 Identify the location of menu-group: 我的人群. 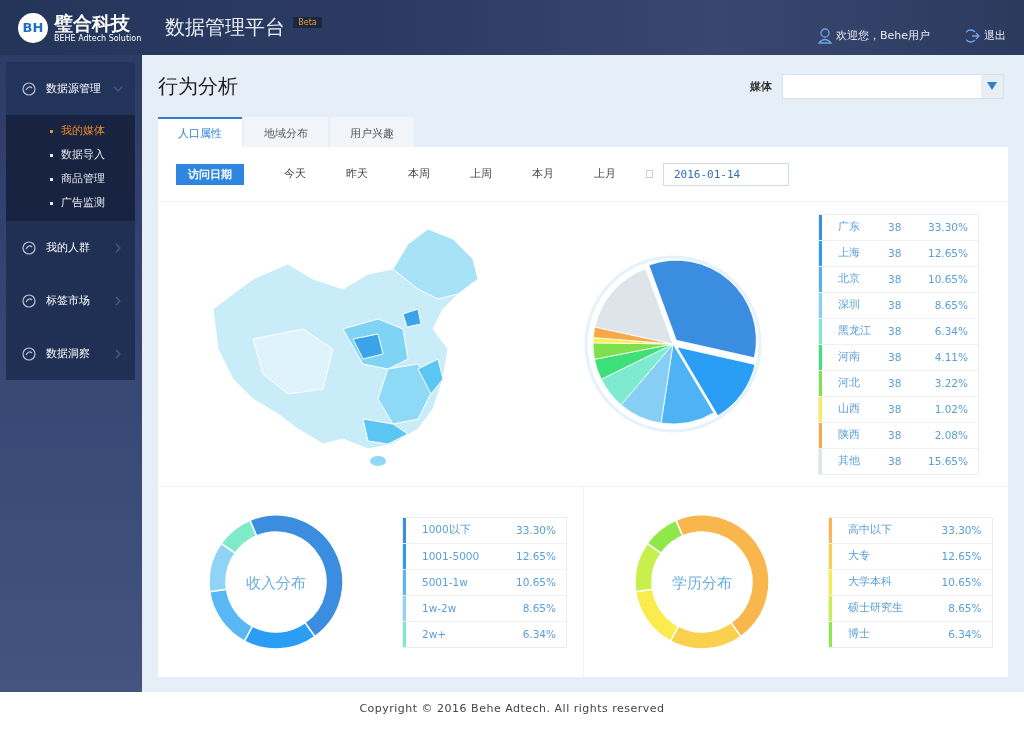
(70, 247).